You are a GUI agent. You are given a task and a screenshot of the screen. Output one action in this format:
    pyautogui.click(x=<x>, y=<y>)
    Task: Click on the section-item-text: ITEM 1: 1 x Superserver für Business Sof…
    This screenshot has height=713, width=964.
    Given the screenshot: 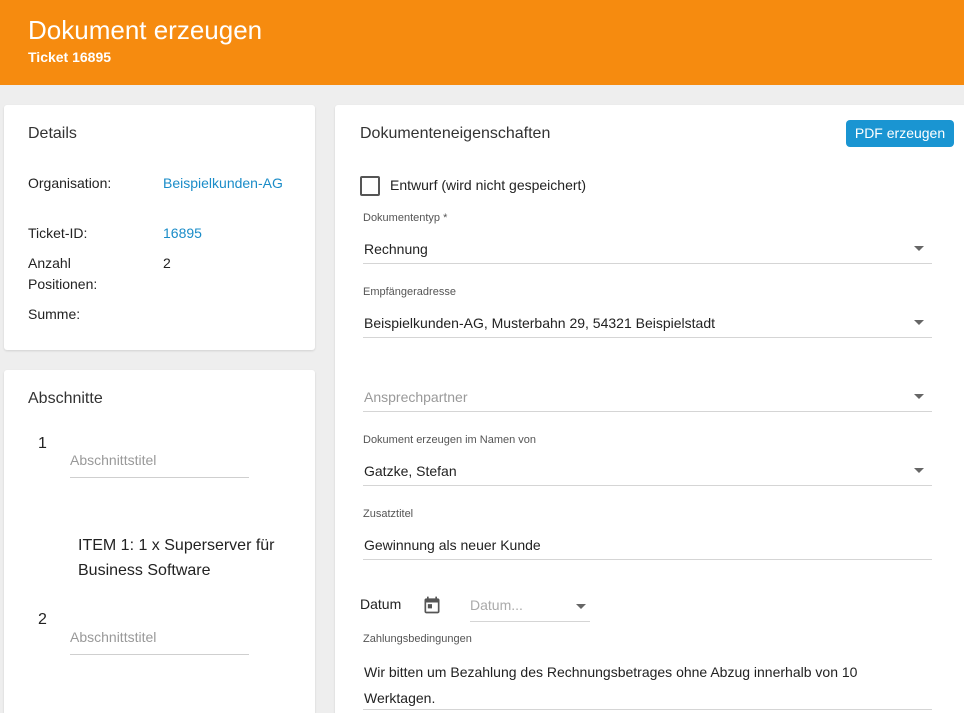 What is the action you would take?
    pyautogui.click(x=176, y=558)
    